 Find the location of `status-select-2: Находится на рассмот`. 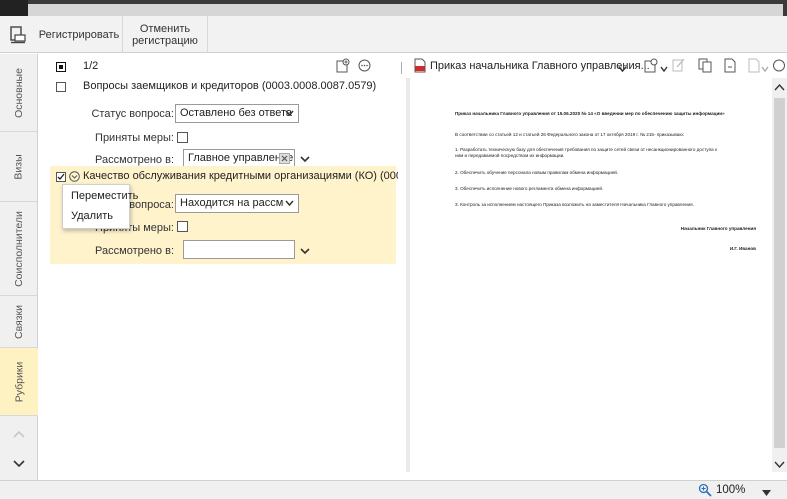

status-select-2: Находится на рассмот is located at coordinates (237, 203).